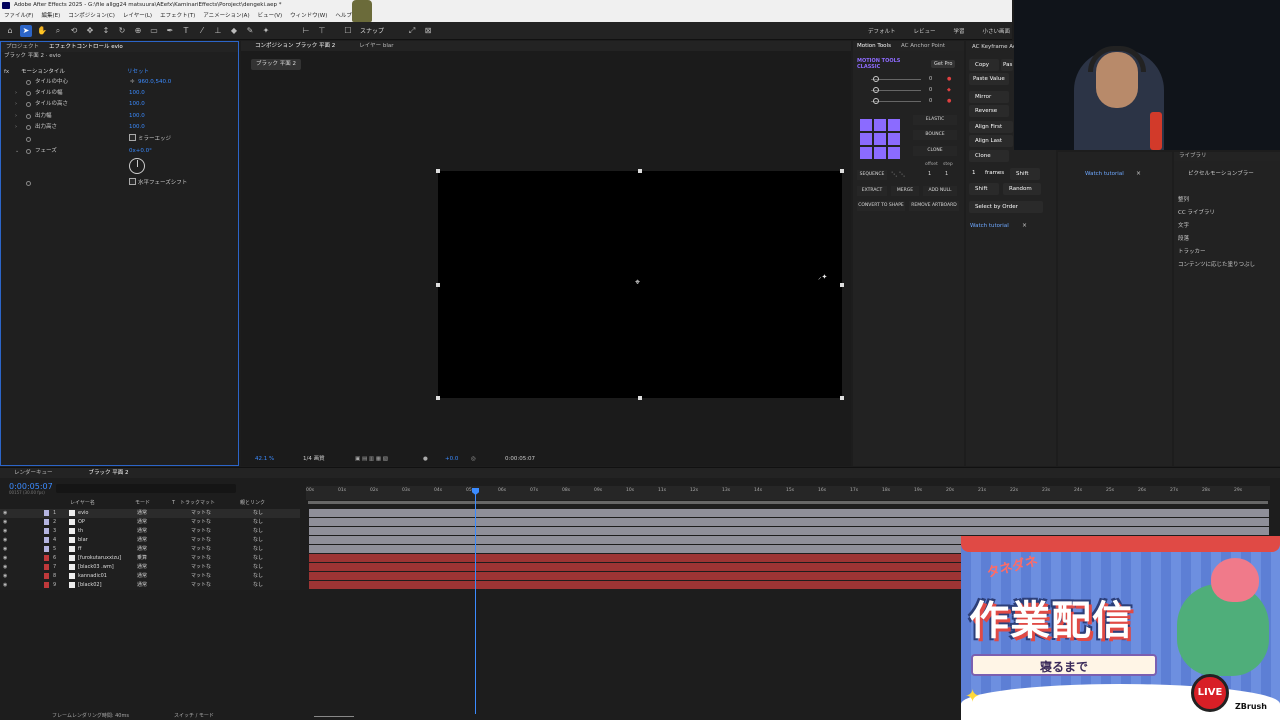  Describe the element at coordinates (1196, 212) in the screenshot. I see `panel-item-cc-libraries: CC ライブラリ` at that location.